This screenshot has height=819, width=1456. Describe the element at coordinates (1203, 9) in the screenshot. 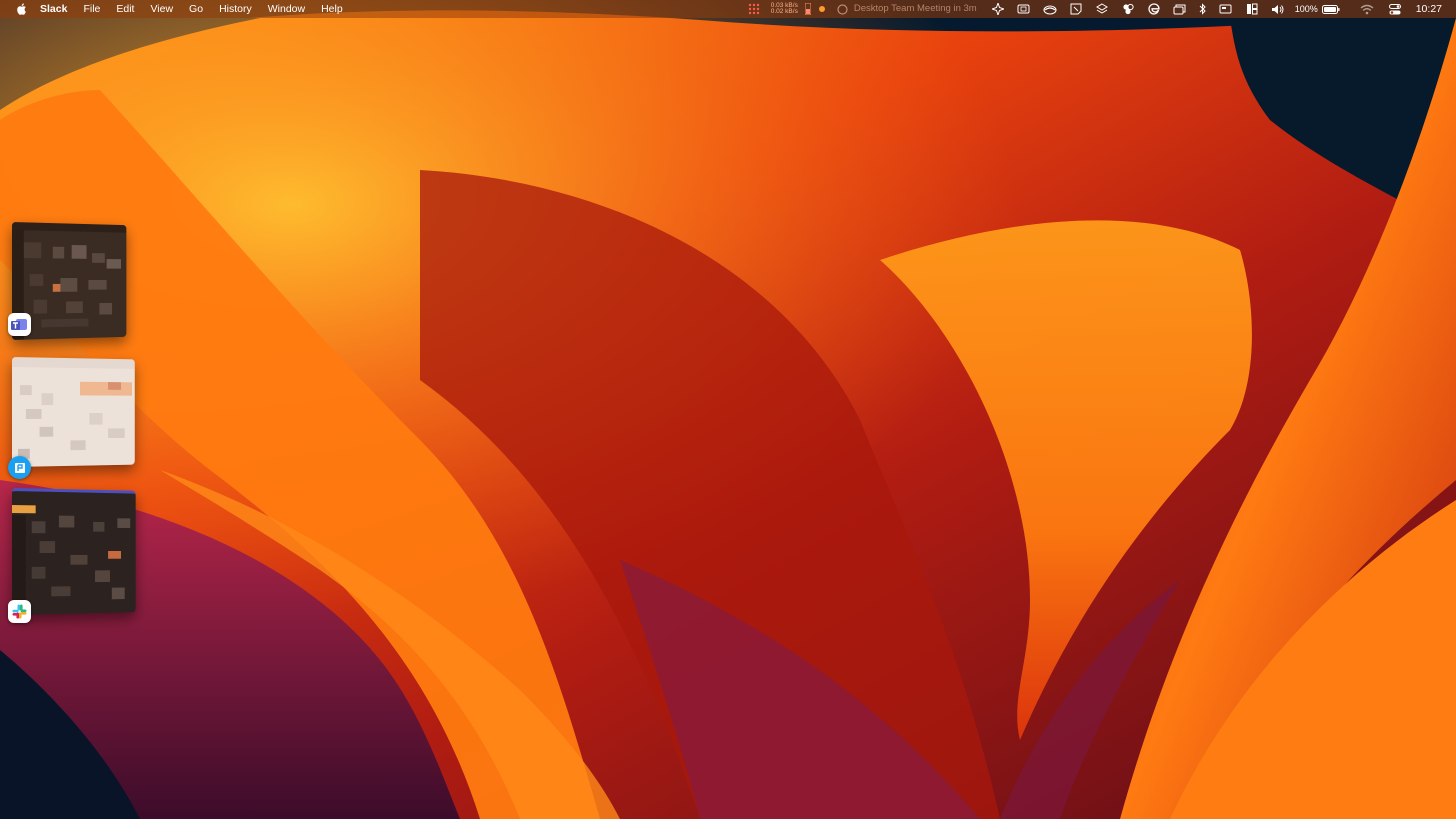

I see `bluetooth-icon` at that location.